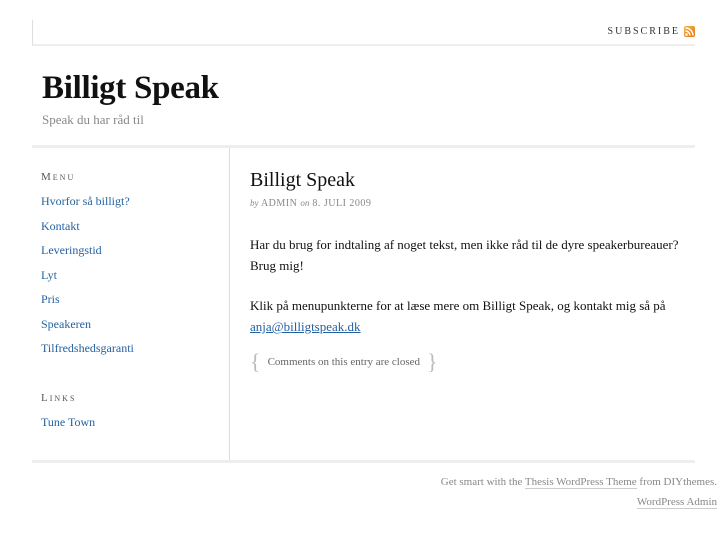  Describe the element at coordinates (68, 422) in the screenshot. I see `link-tune-town: Tune Town` at that location.